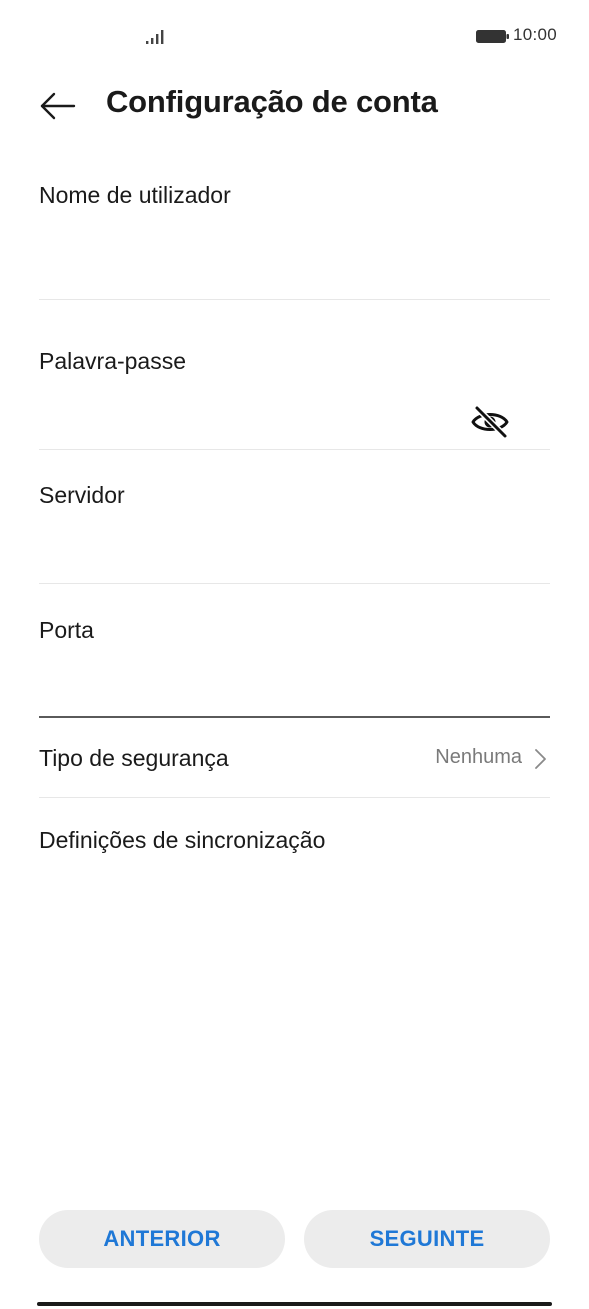  Describe the element at coordinates (294, 36) in the screenshot. I see `status-bar: 10:00` at that location.